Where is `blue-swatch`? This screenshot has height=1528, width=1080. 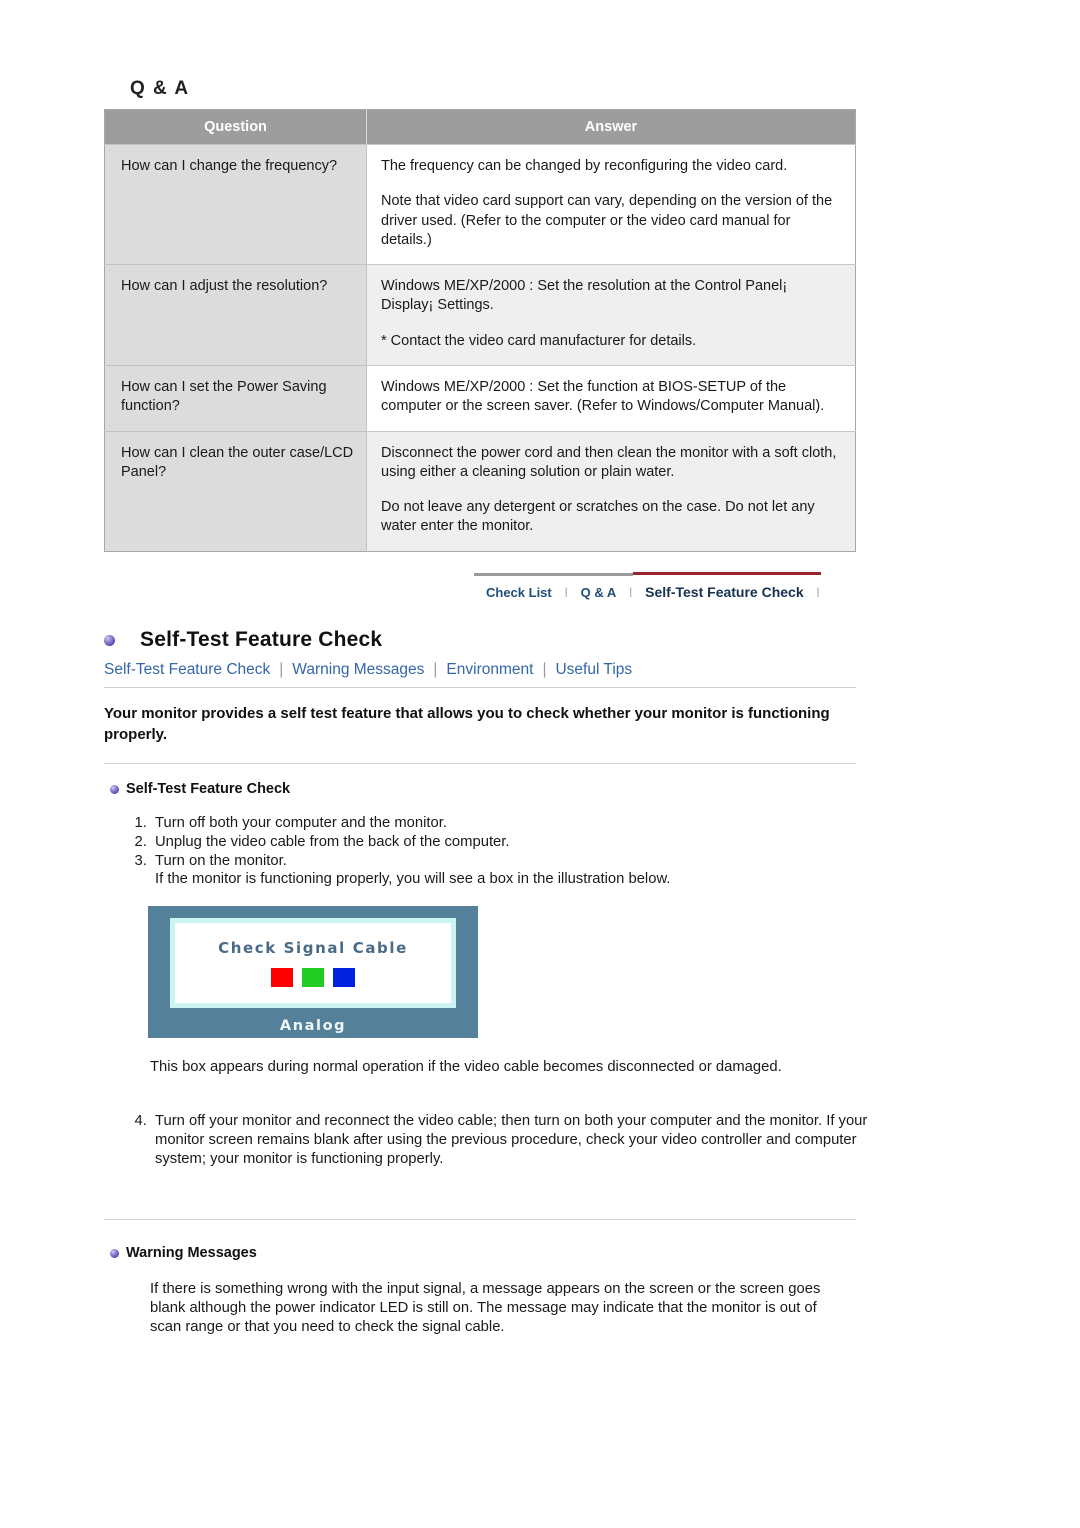 blue-swatch is located at coordinates (344, 977).